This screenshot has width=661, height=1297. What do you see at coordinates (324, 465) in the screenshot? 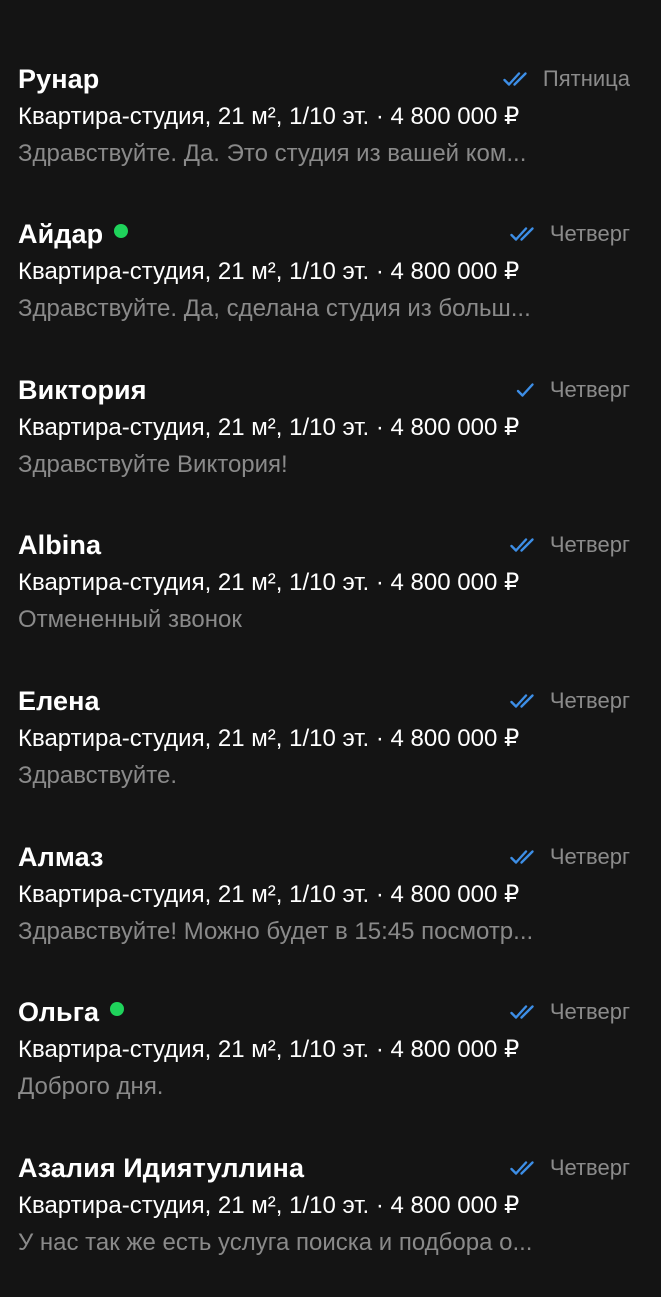
I see `chat-preview: Здравствуйте Виктория!` at bounding box center [324, 465].